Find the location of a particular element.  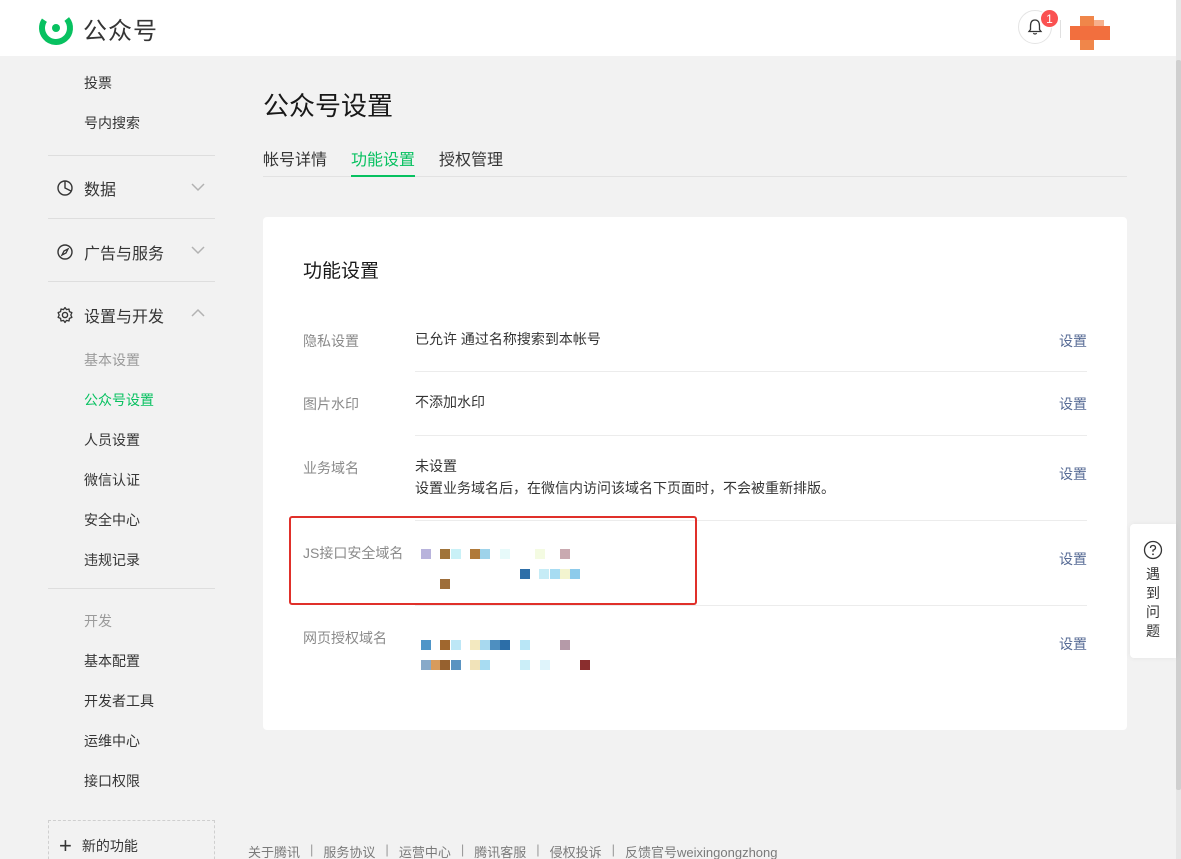

privacy-settings-link: 设置 is located at coordinates (1093, 341).